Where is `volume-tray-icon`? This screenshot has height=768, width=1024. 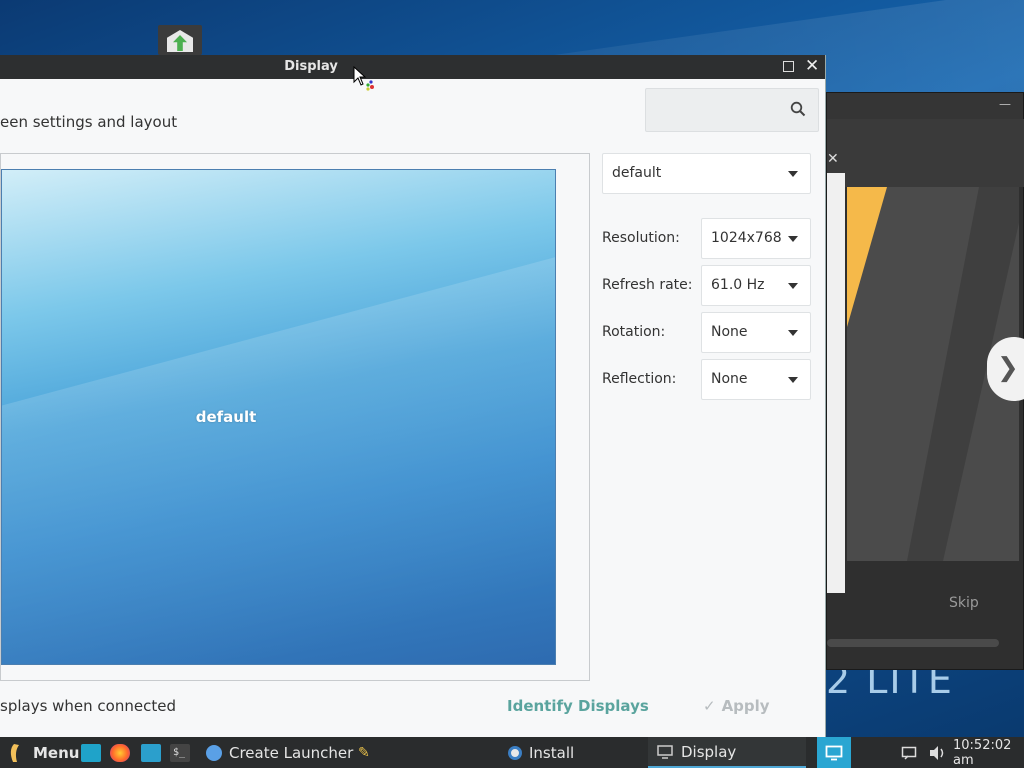 volume-tray-icon is located at coordinates (938, 752).